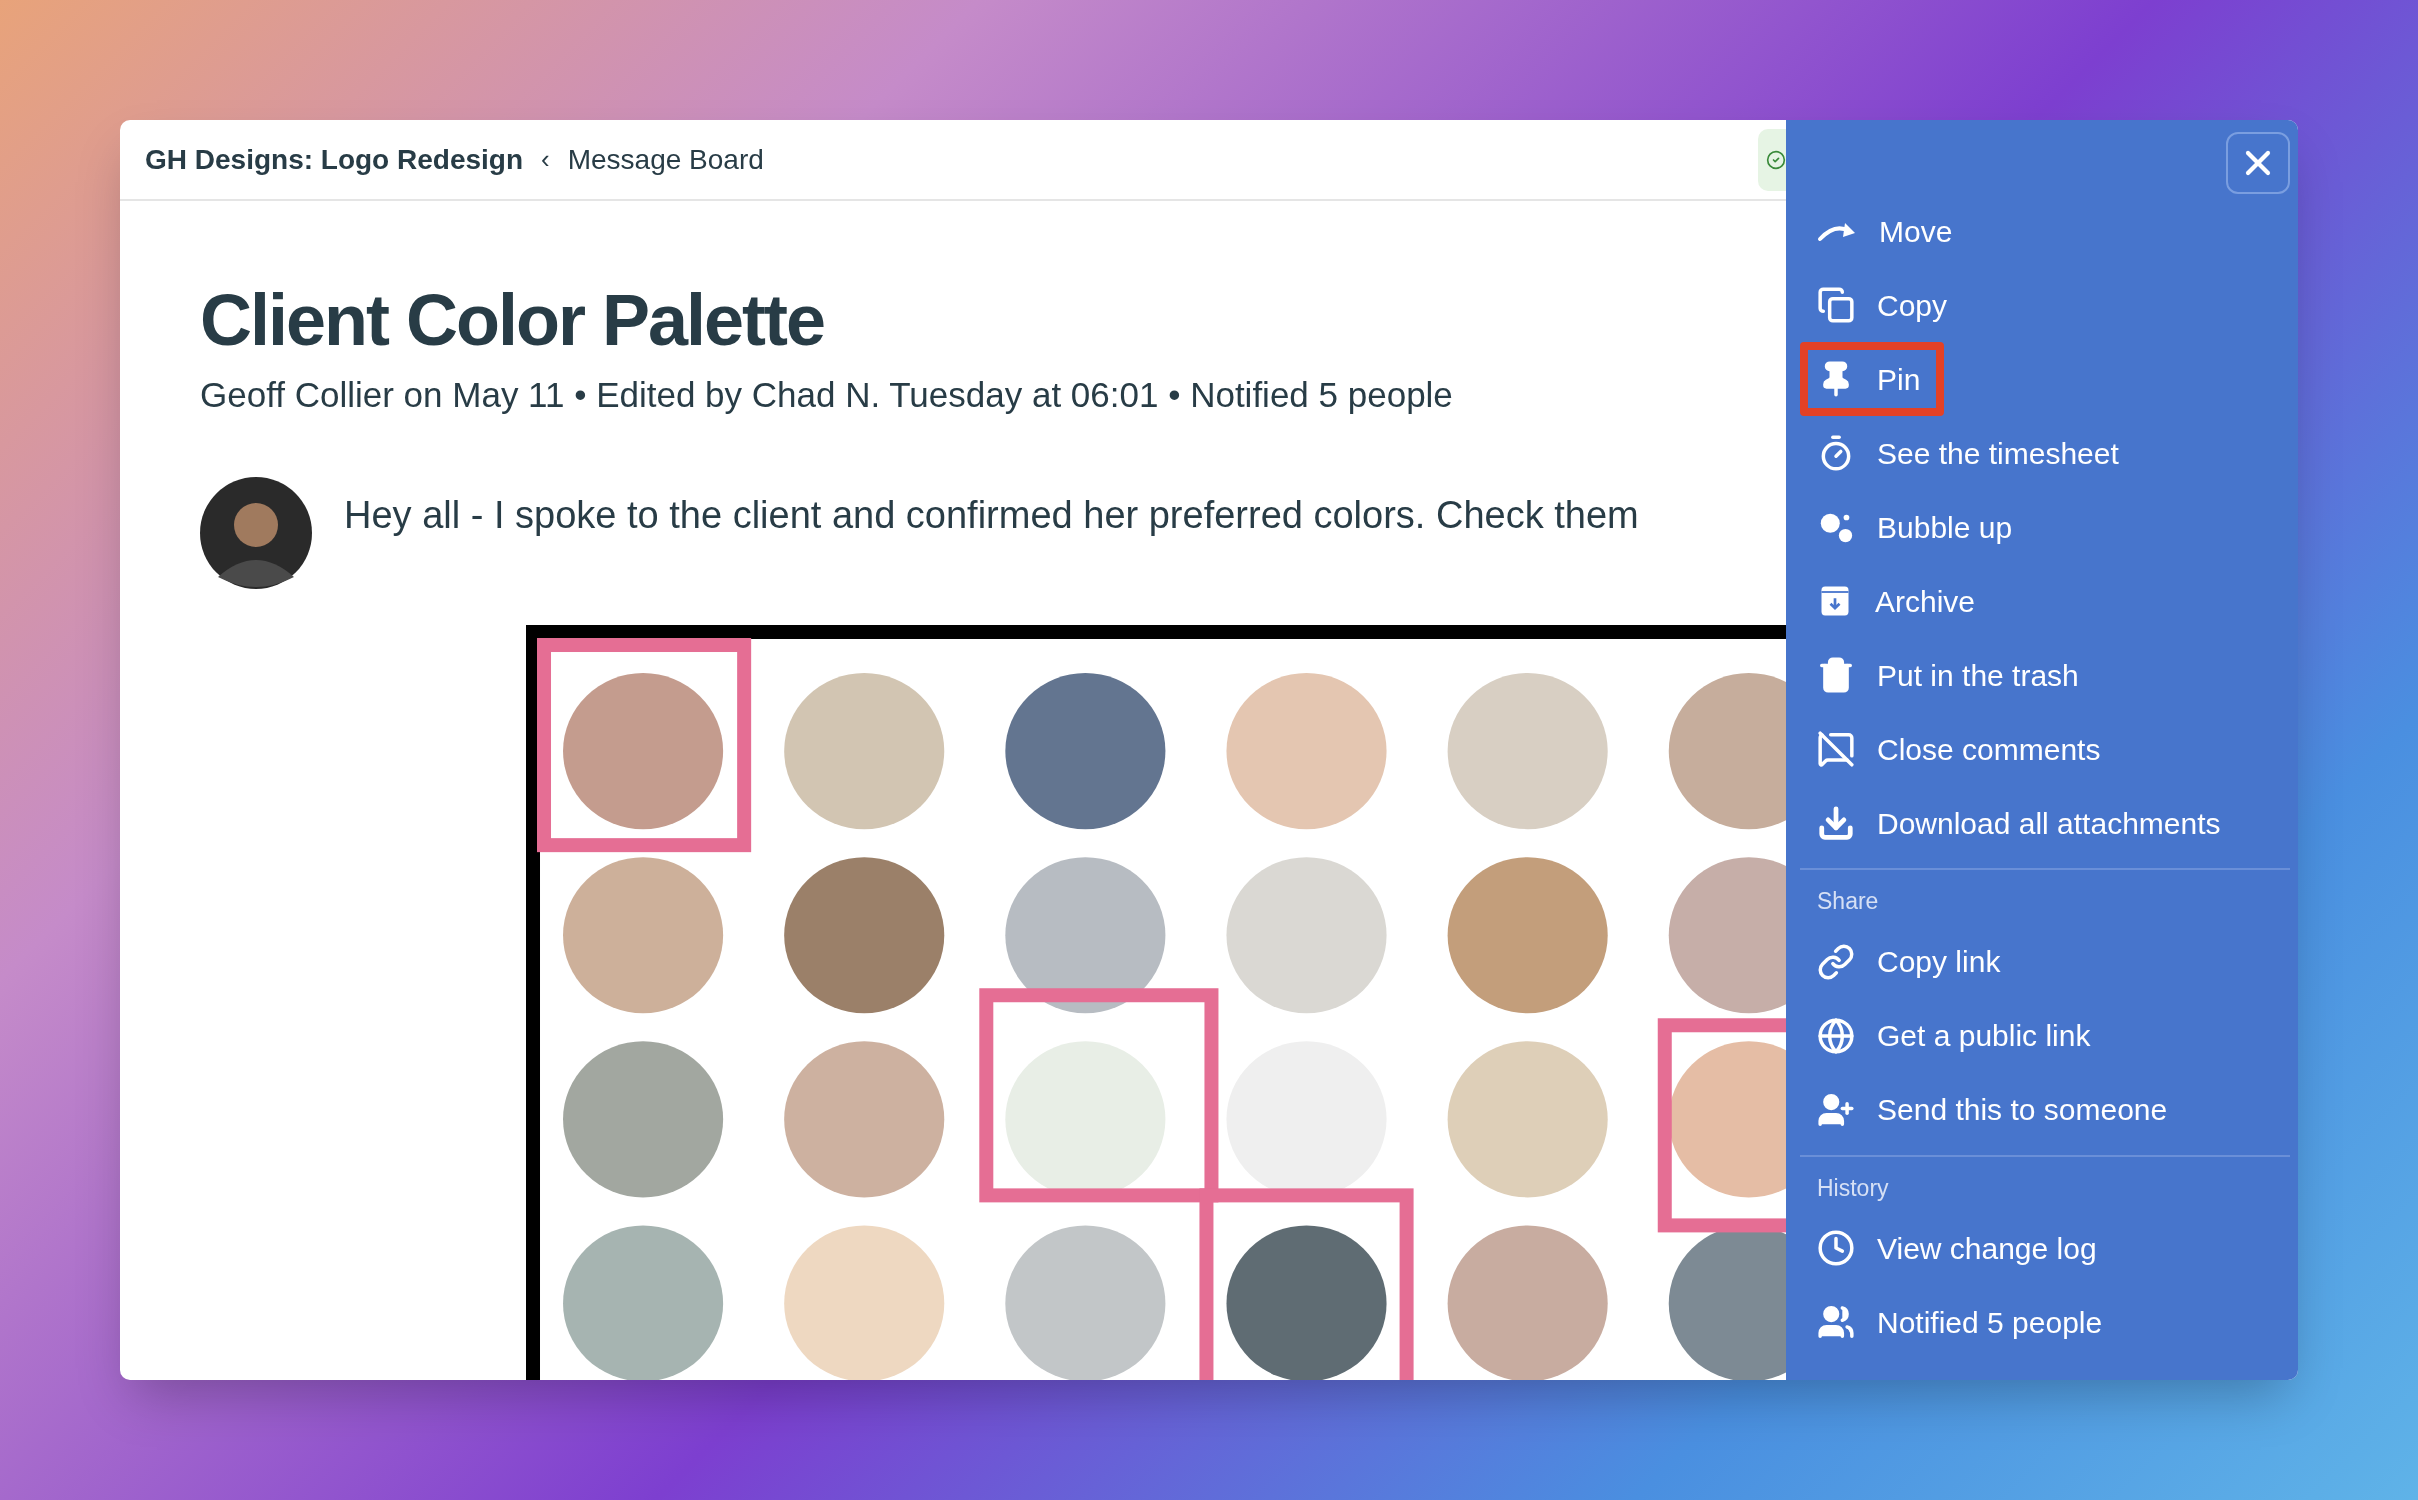 The image size is (2418, 1500). I want to click on menu-item: Download all attachments, so click(2022, 823).